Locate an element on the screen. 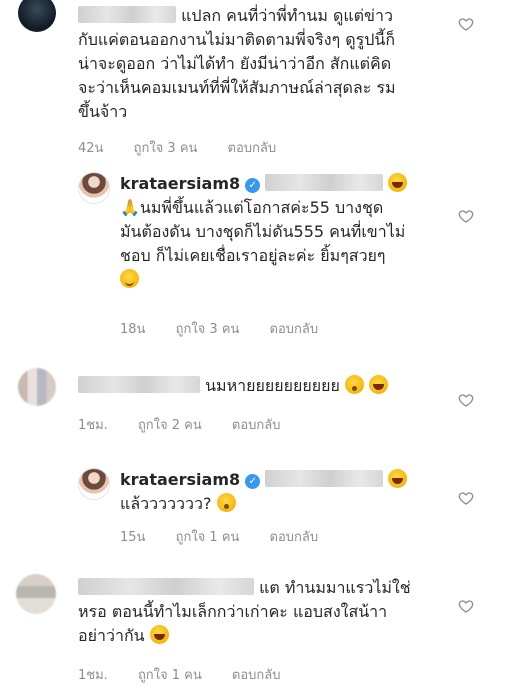 The image size is (505, 696). comment-time: 15น is located at coordinates (133, 537).